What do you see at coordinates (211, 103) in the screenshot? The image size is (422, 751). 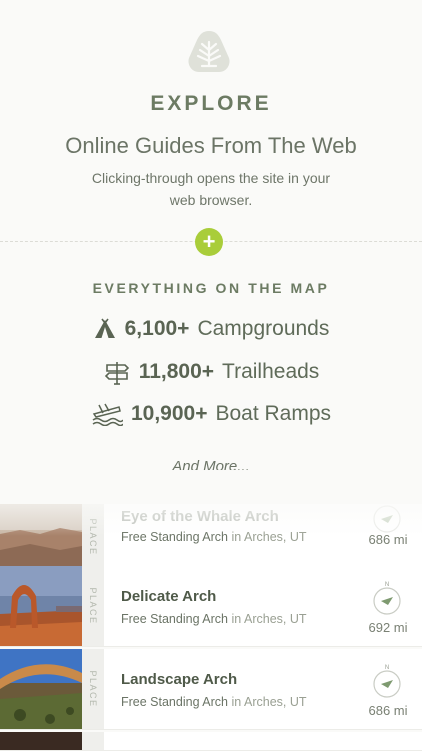 I see `page-title: EXPLORE` at bounding box center [211, 103].